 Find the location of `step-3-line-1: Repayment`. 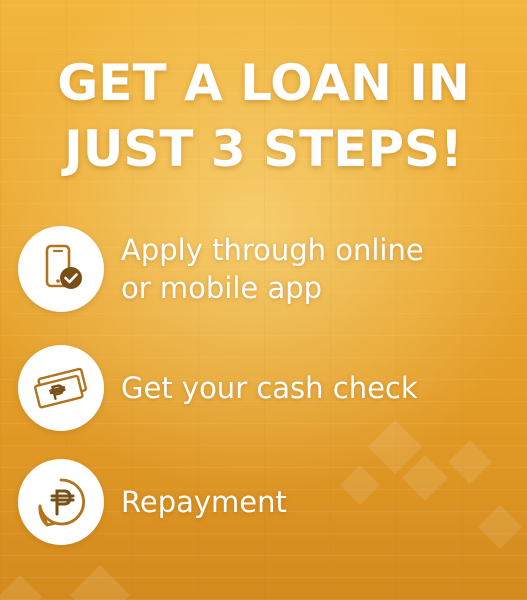

step-3-line-1: Repayment is located at coordinates (204, 502).